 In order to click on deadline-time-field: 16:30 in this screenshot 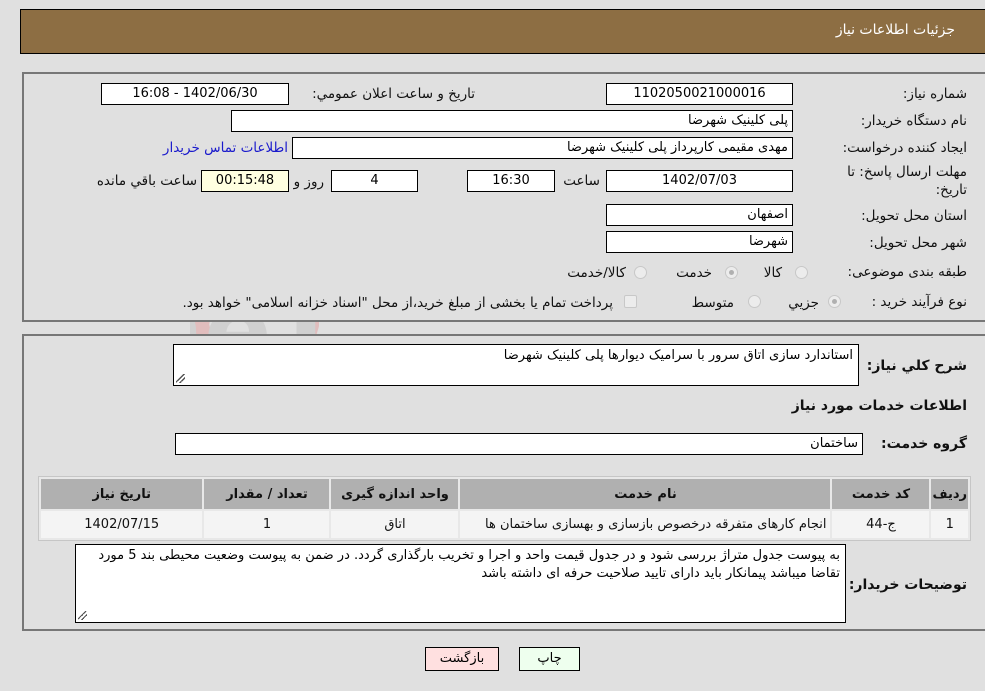, I will do `click(511, 181)`.